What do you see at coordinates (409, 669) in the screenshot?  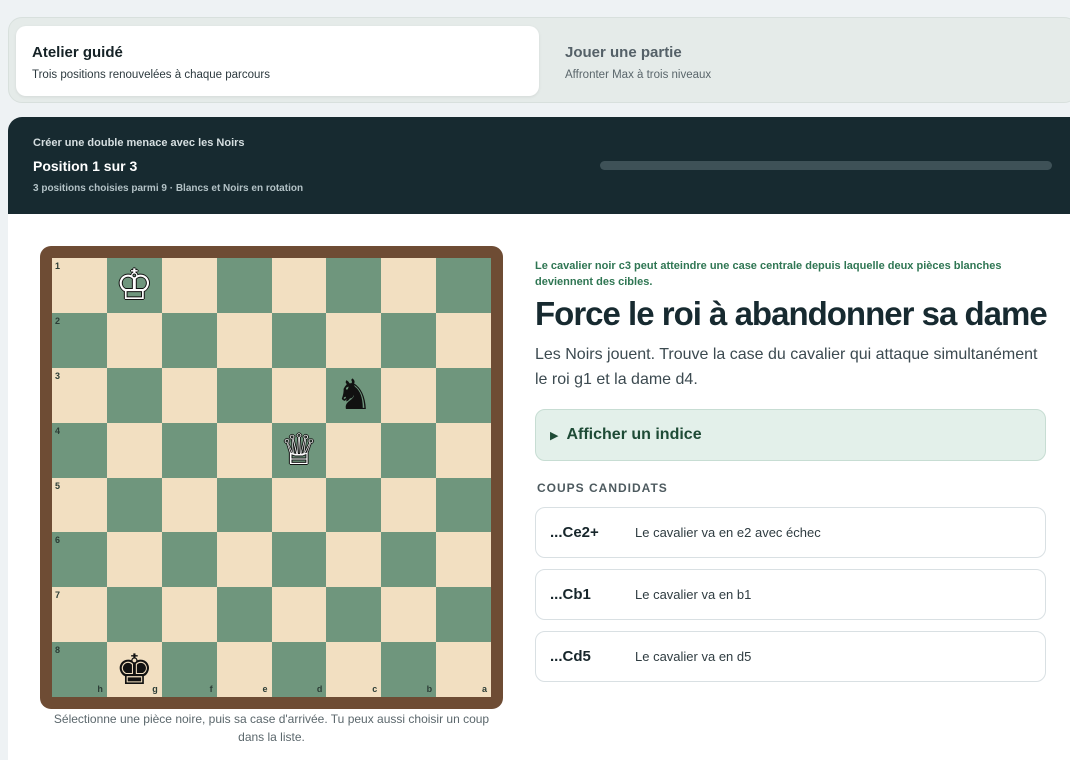 I see `square-b8: b` at bounding box center [409, 669].